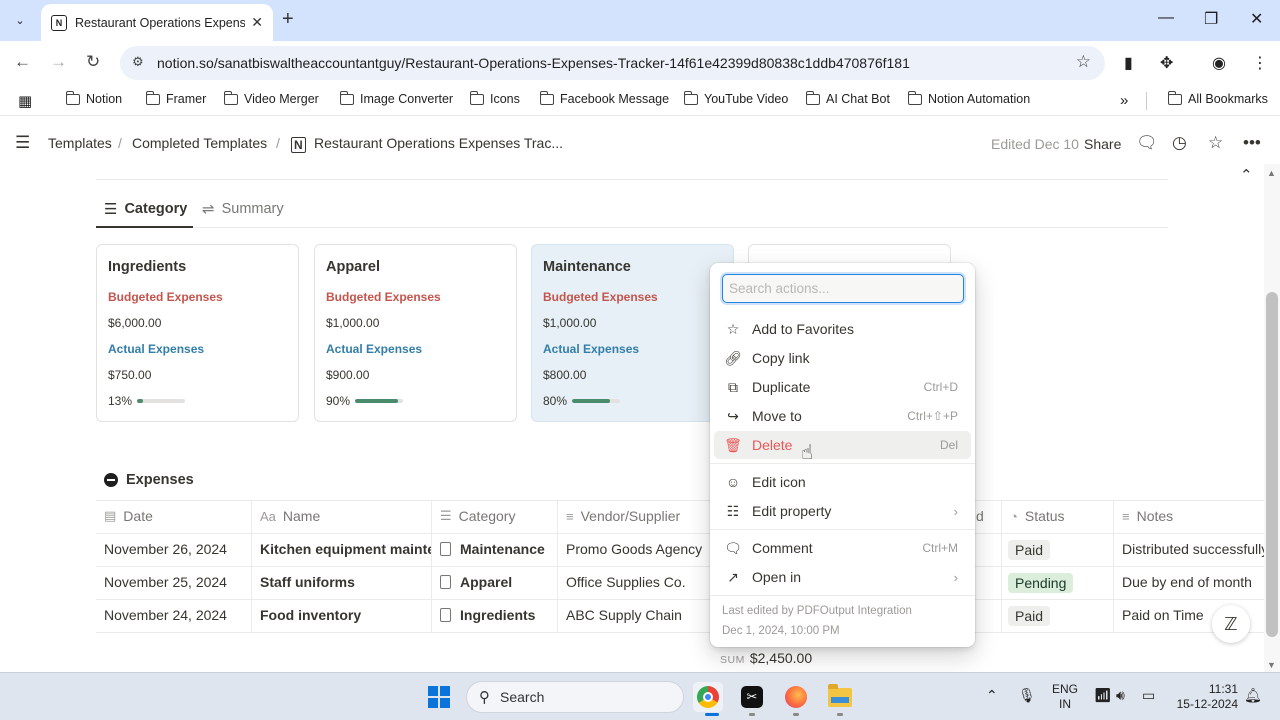 The image size is (1280, 720). What do you see at coordinates (842, 482) in the screenshot?
I see `menu-item-edit-icon: ☺ Edit icon` at bounding box center [842, 482].